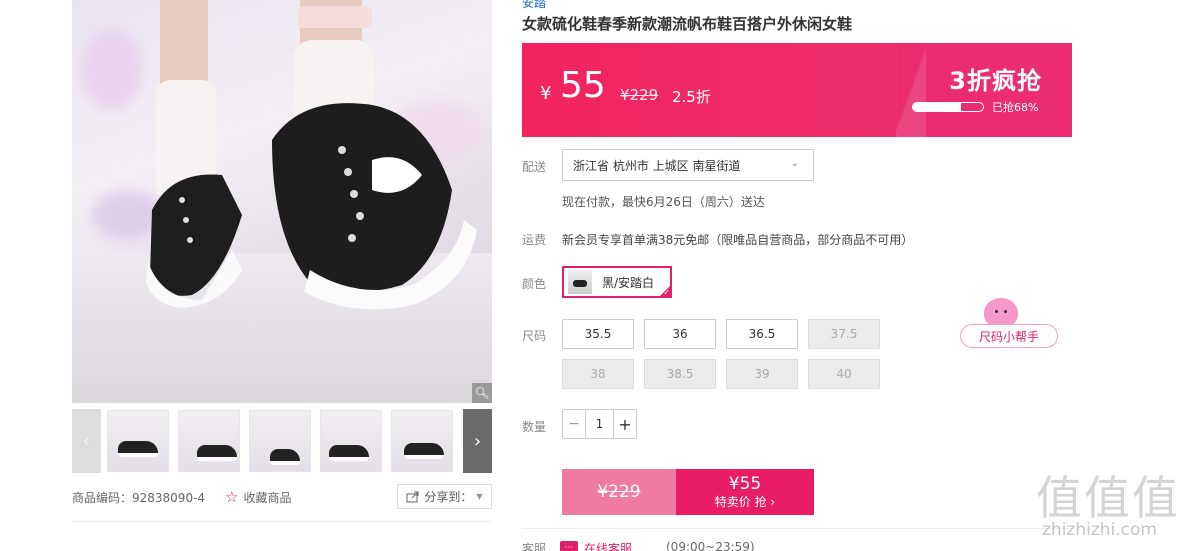  I want to click on online-service-link: 在线客服, so click(608, 545).